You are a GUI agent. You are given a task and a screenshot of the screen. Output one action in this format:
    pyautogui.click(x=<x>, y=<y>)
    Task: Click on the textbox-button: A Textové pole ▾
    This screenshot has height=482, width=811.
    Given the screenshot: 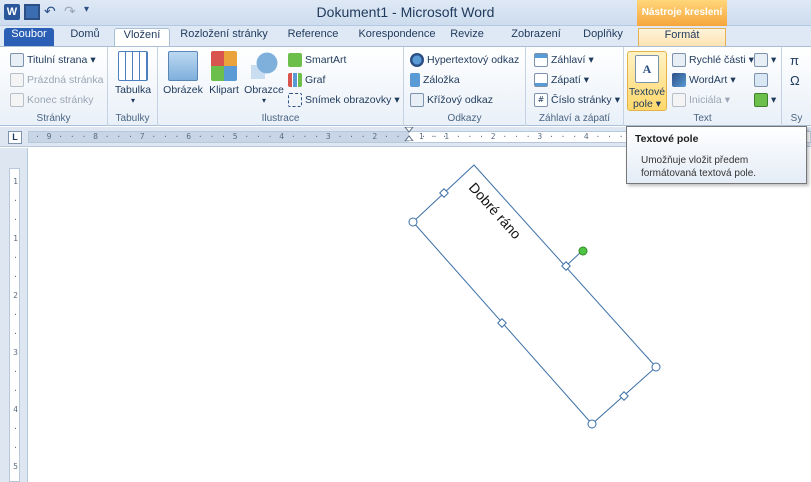 What is the action you would take?
    pyautogui.click(x=647, y=81)
    